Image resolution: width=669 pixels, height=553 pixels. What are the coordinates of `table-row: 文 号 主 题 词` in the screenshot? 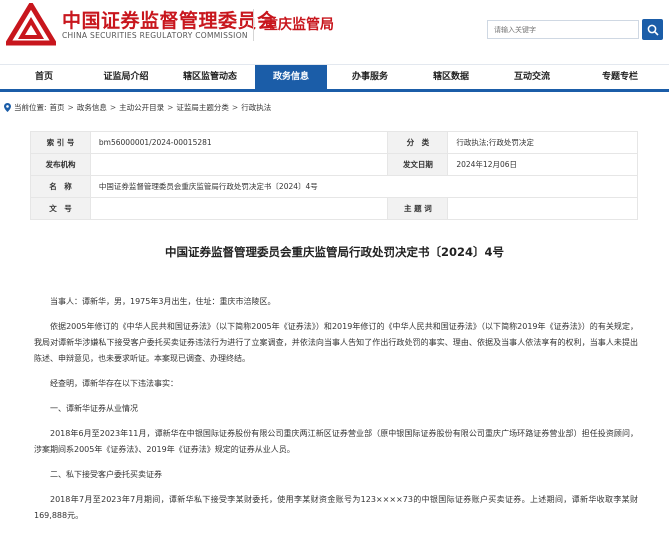 It's located at (334, 208).